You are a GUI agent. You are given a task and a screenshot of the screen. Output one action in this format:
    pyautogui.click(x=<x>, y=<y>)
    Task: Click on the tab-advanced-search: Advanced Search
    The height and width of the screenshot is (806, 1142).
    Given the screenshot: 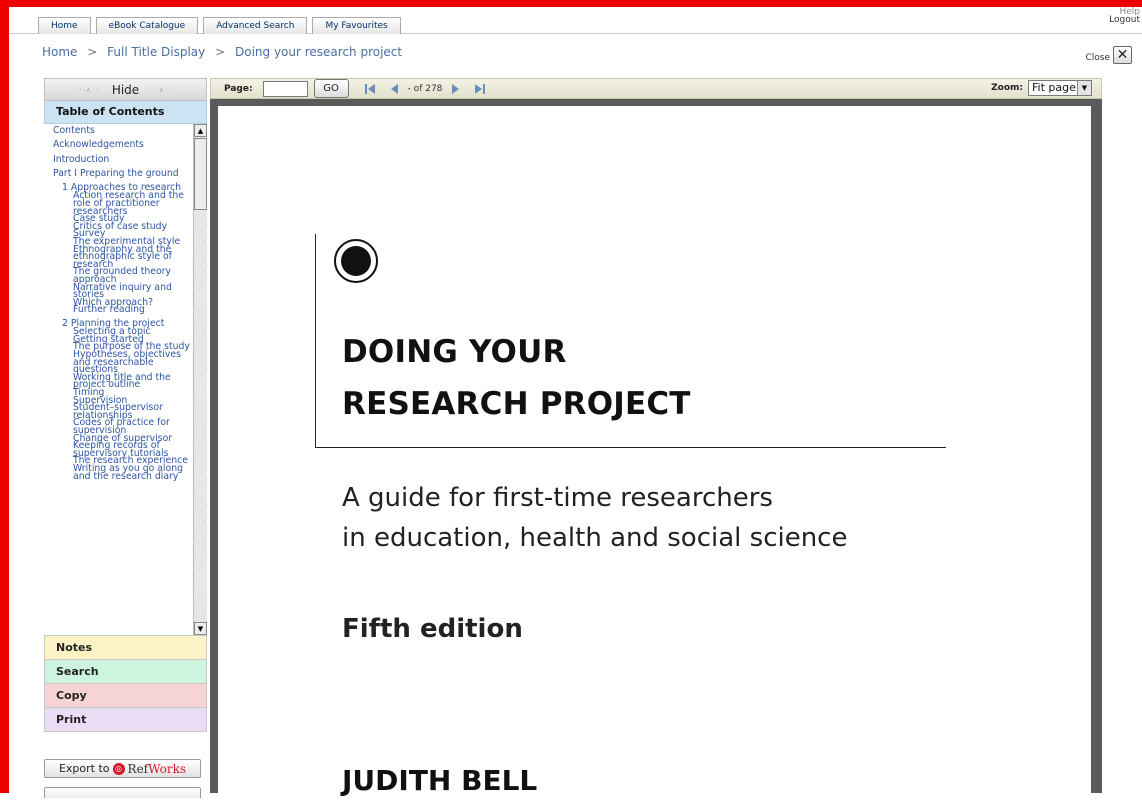 What is the action you would take?
    pyautogui.click(x=255, y=25)
    